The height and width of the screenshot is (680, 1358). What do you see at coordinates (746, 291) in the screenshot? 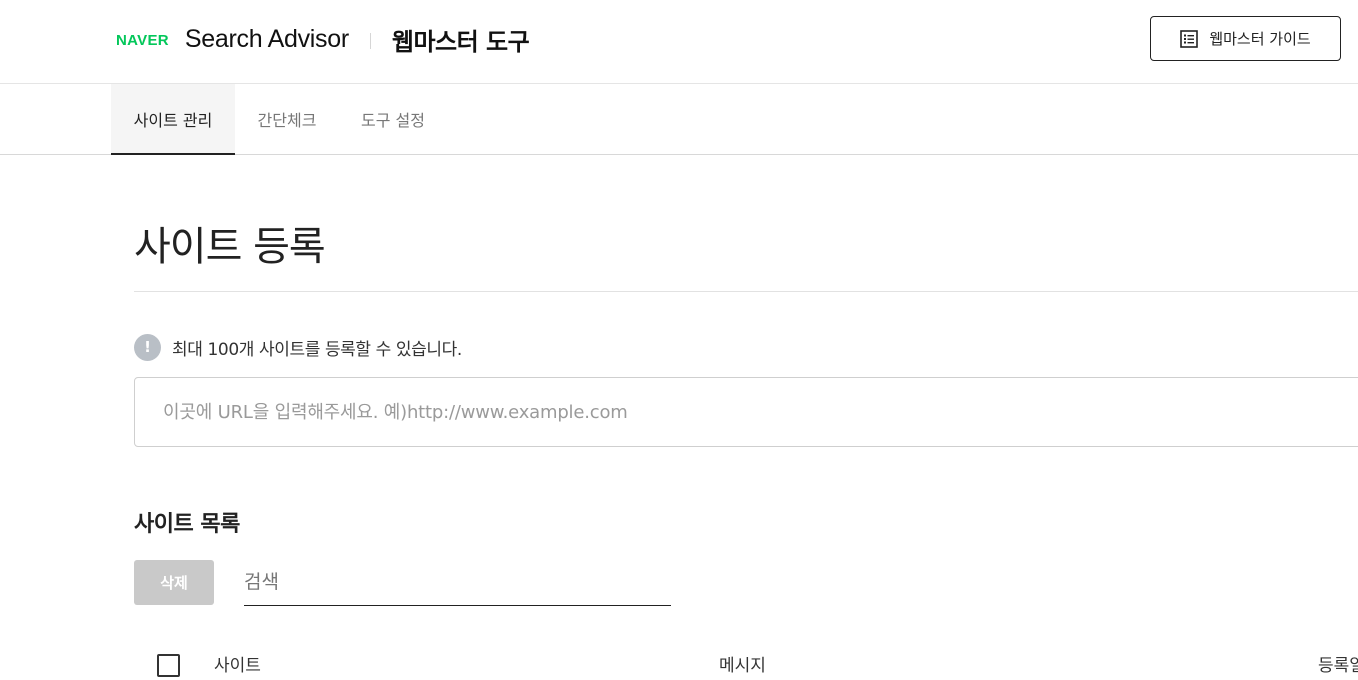
I see `title-divider` at bounding box center [746, 291].